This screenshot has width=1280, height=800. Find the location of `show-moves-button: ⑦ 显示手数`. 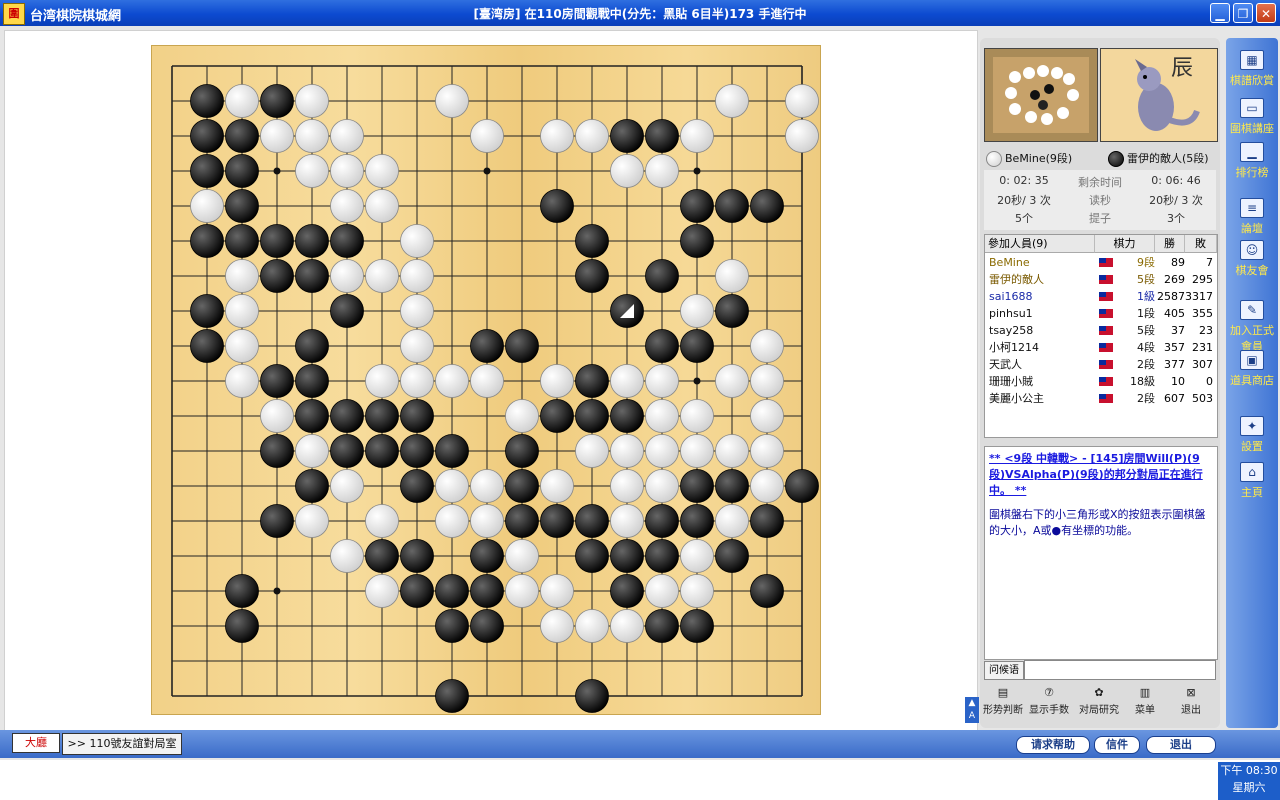

show-moves-button: ⑦ 显示手数 is located at coordinates (1049, 702).